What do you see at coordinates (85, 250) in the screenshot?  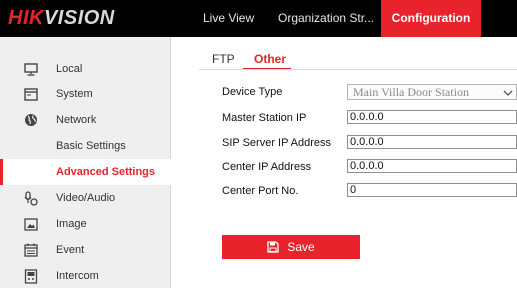 I see `sidebar-item-event: Event` at bounding box center [85, 250].